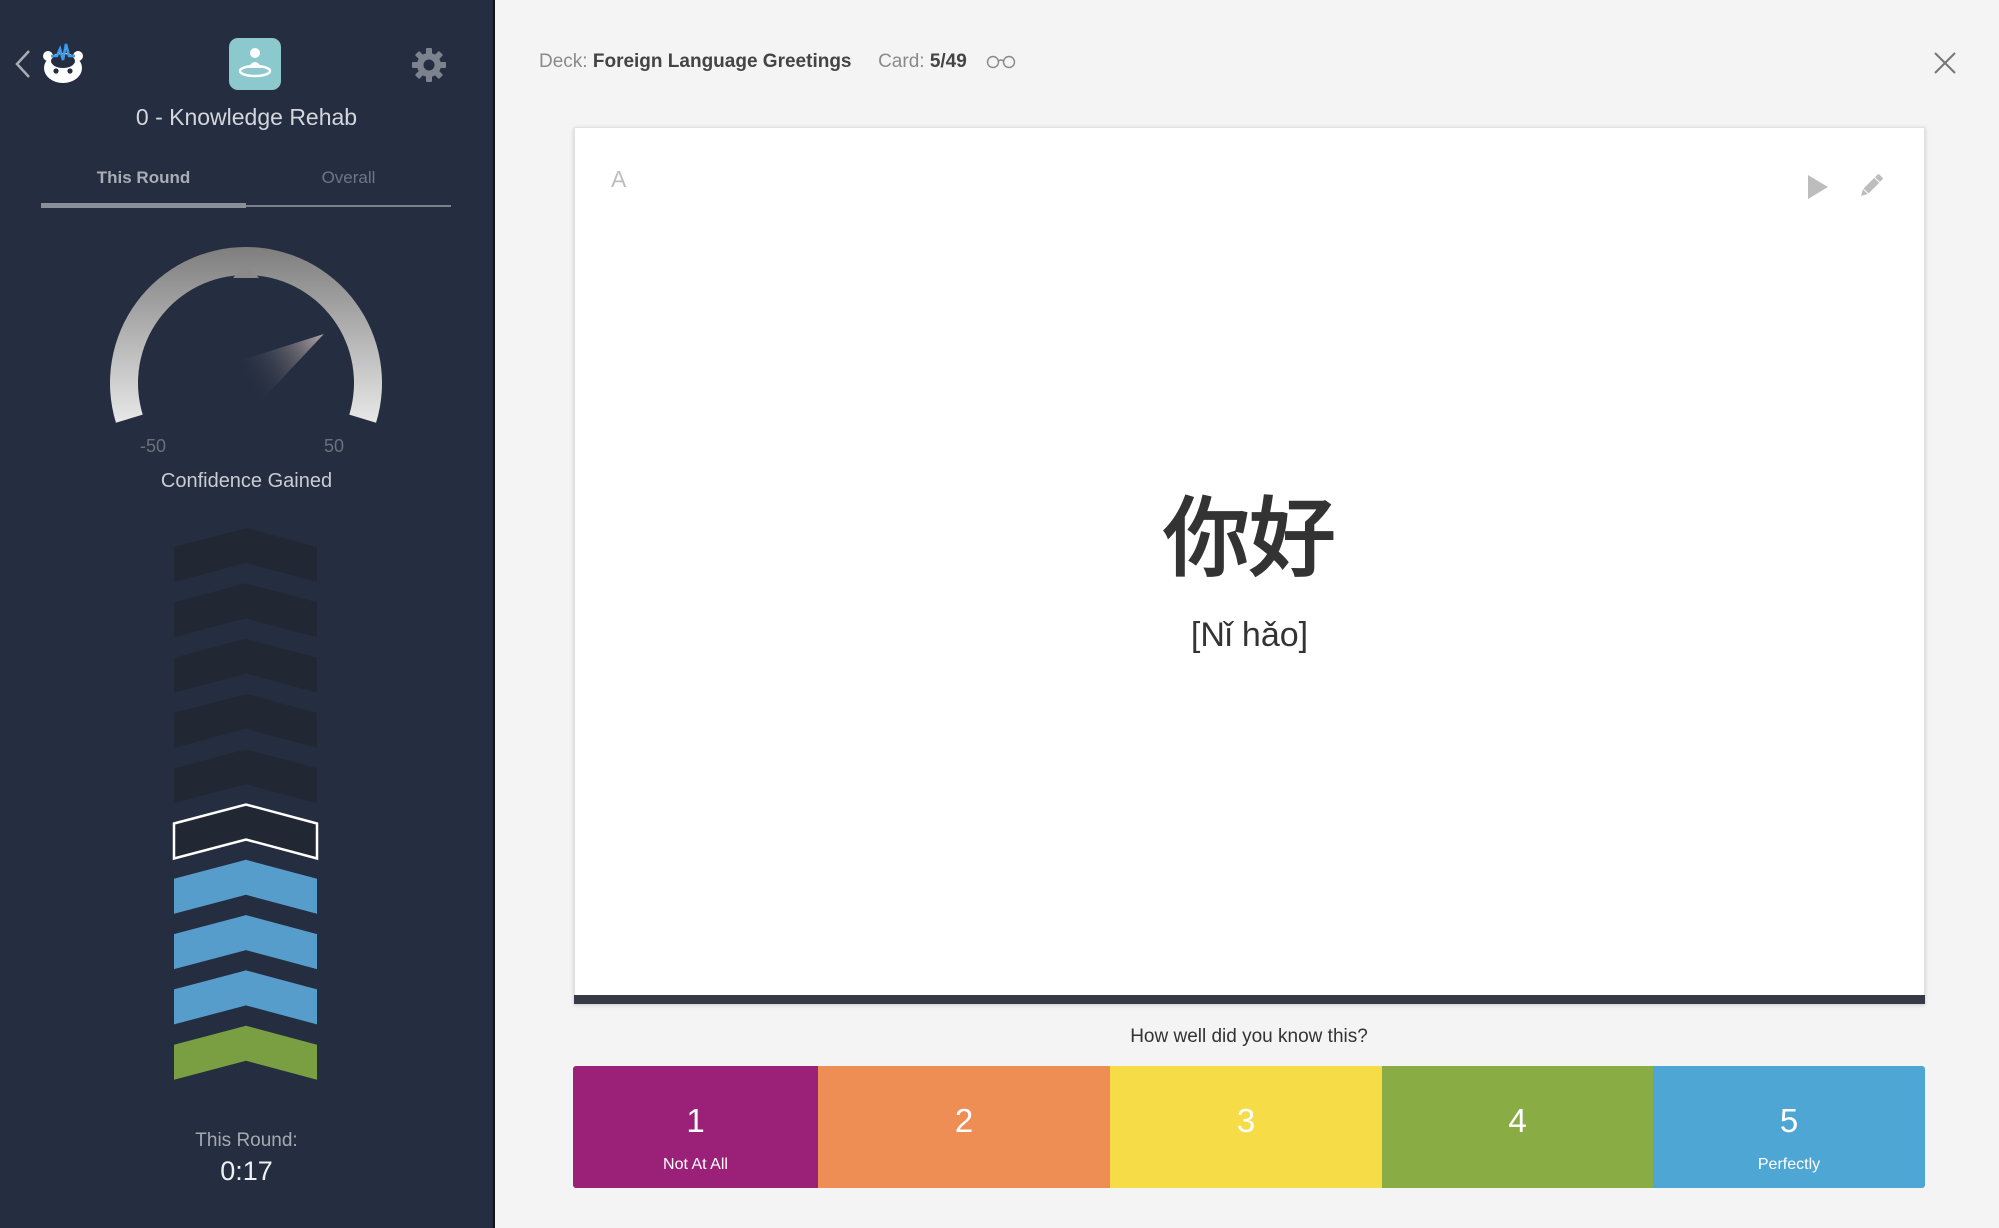  Describe the element at coordinates (1249, 999) in the screenshot. I see `card-bottom-bar` at that location.